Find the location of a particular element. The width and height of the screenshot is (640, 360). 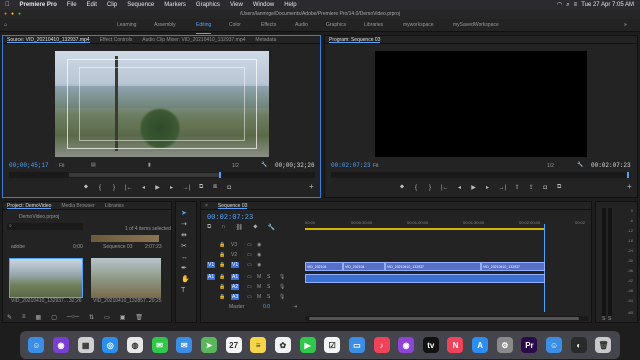

tab-program: Program: Sequence 03 is located at coordinates (355, 39).